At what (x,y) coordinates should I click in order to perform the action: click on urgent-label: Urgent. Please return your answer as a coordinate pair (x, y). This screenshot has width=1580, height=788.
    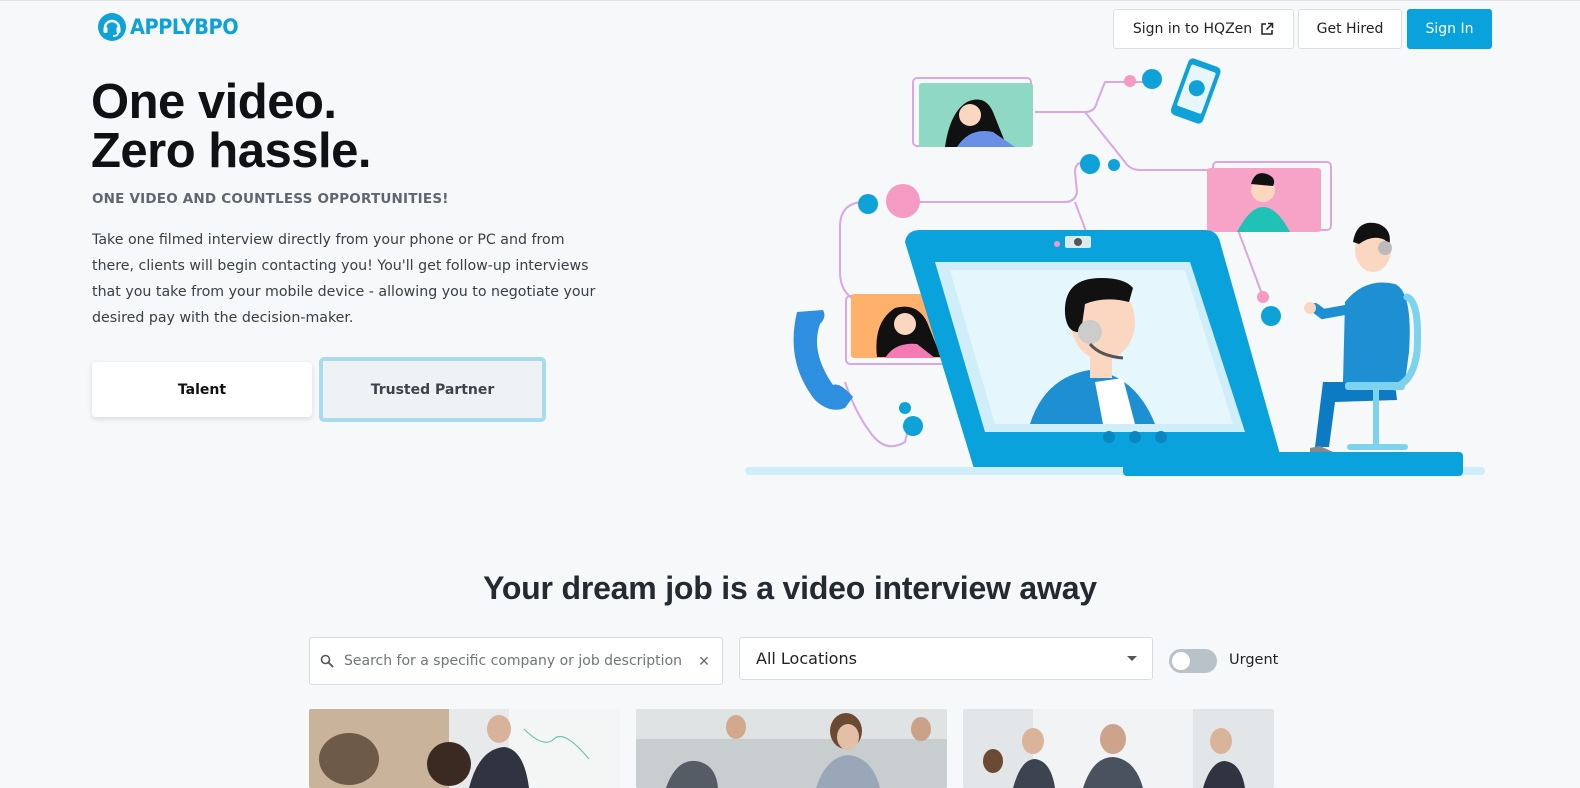
    Looking at the image, I should click on (1254, 660).